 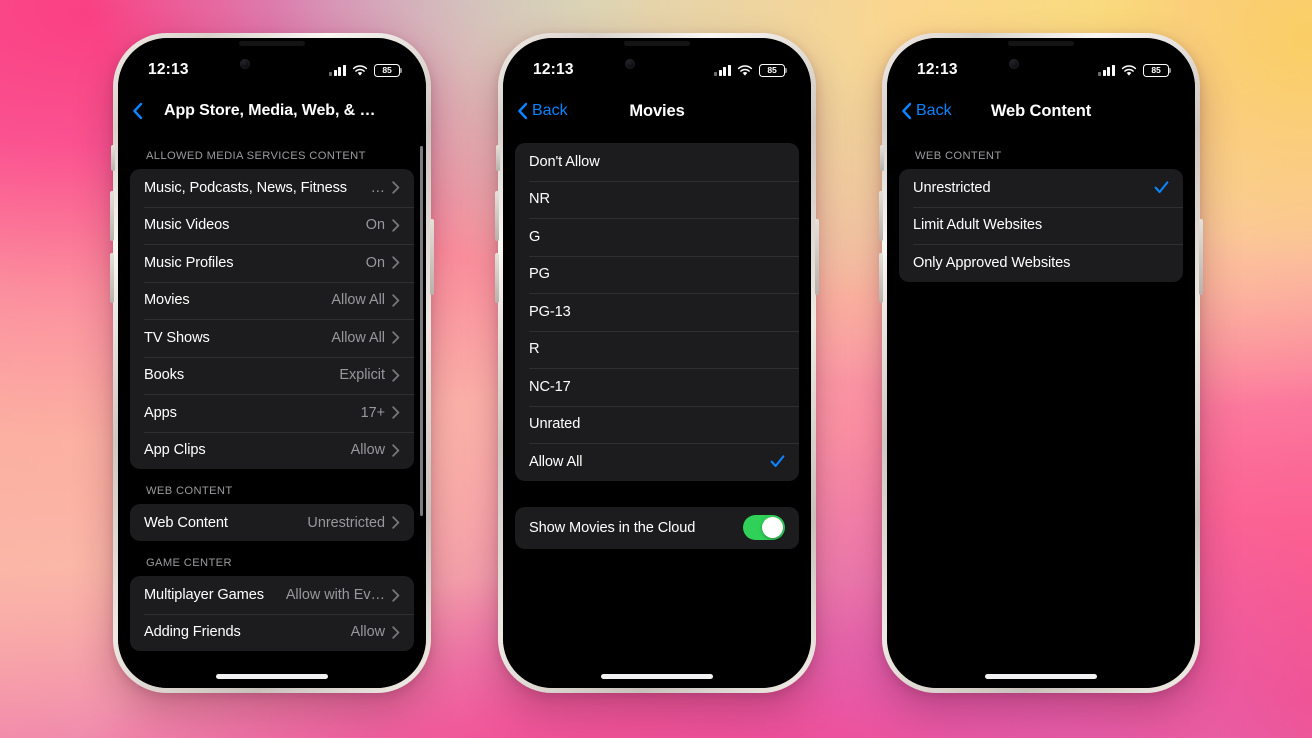 What do you see at coordinates (272, 263) in the screenshot?
I see `row-music-profiles: Music Profiles On` at bounding box center [272, 263].